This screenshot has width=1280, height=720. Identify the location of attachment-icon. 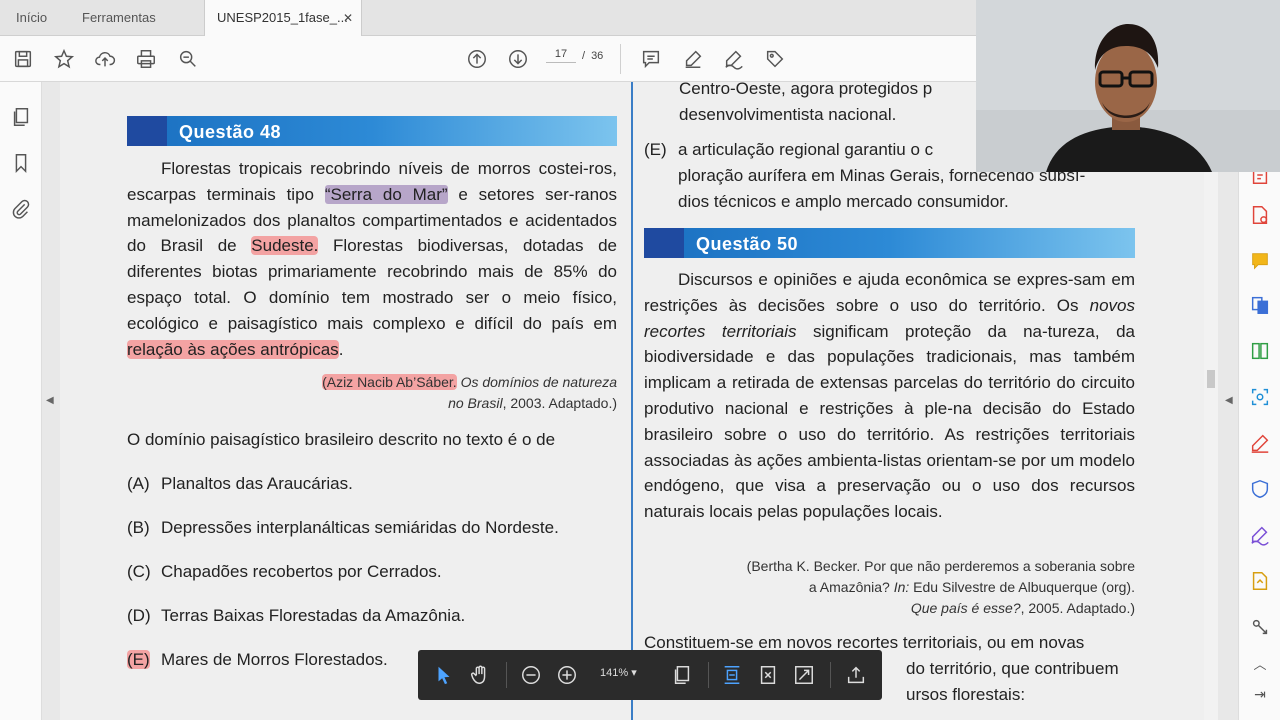
(21, 209).